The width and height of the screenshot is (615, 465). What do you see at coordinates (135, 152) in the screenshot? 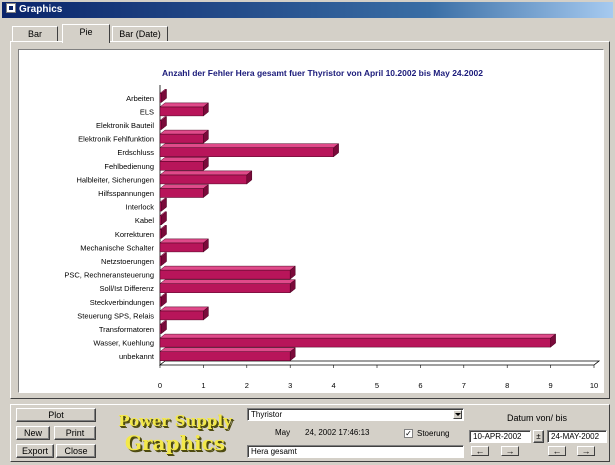
I see `category-label: Erdschluss` at bounding box center [135, 152].